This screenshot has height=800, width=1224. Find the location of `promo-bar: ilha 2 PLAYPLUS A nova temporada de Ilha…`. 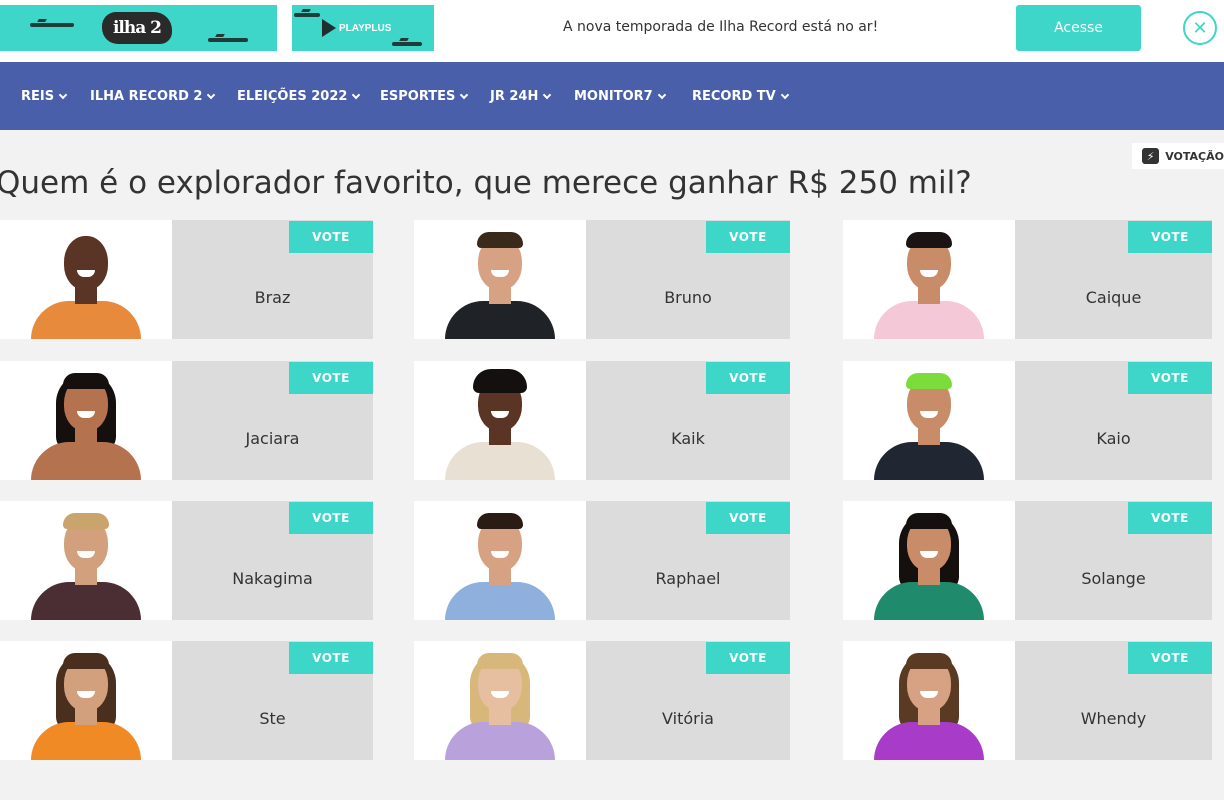

promo-bar: ilha 2 PLAYPLUS A nova temporada de Ilha… is located at coordinates (612, 31).